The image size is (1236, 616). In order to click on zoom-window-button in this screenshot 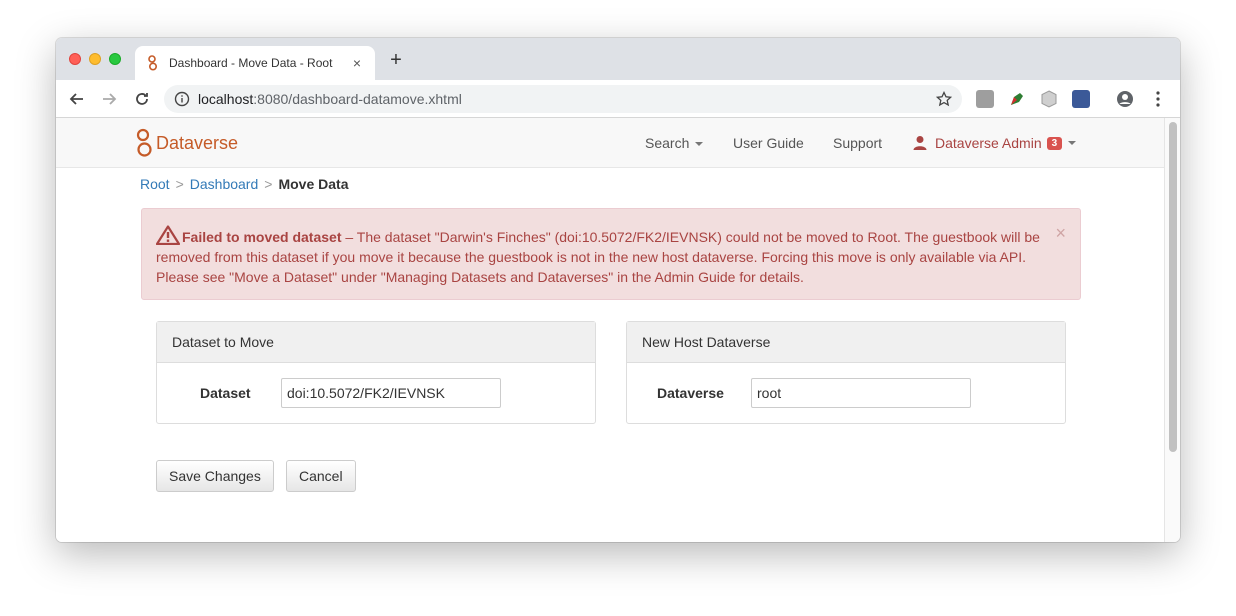, I will do `click(115, 59)`.